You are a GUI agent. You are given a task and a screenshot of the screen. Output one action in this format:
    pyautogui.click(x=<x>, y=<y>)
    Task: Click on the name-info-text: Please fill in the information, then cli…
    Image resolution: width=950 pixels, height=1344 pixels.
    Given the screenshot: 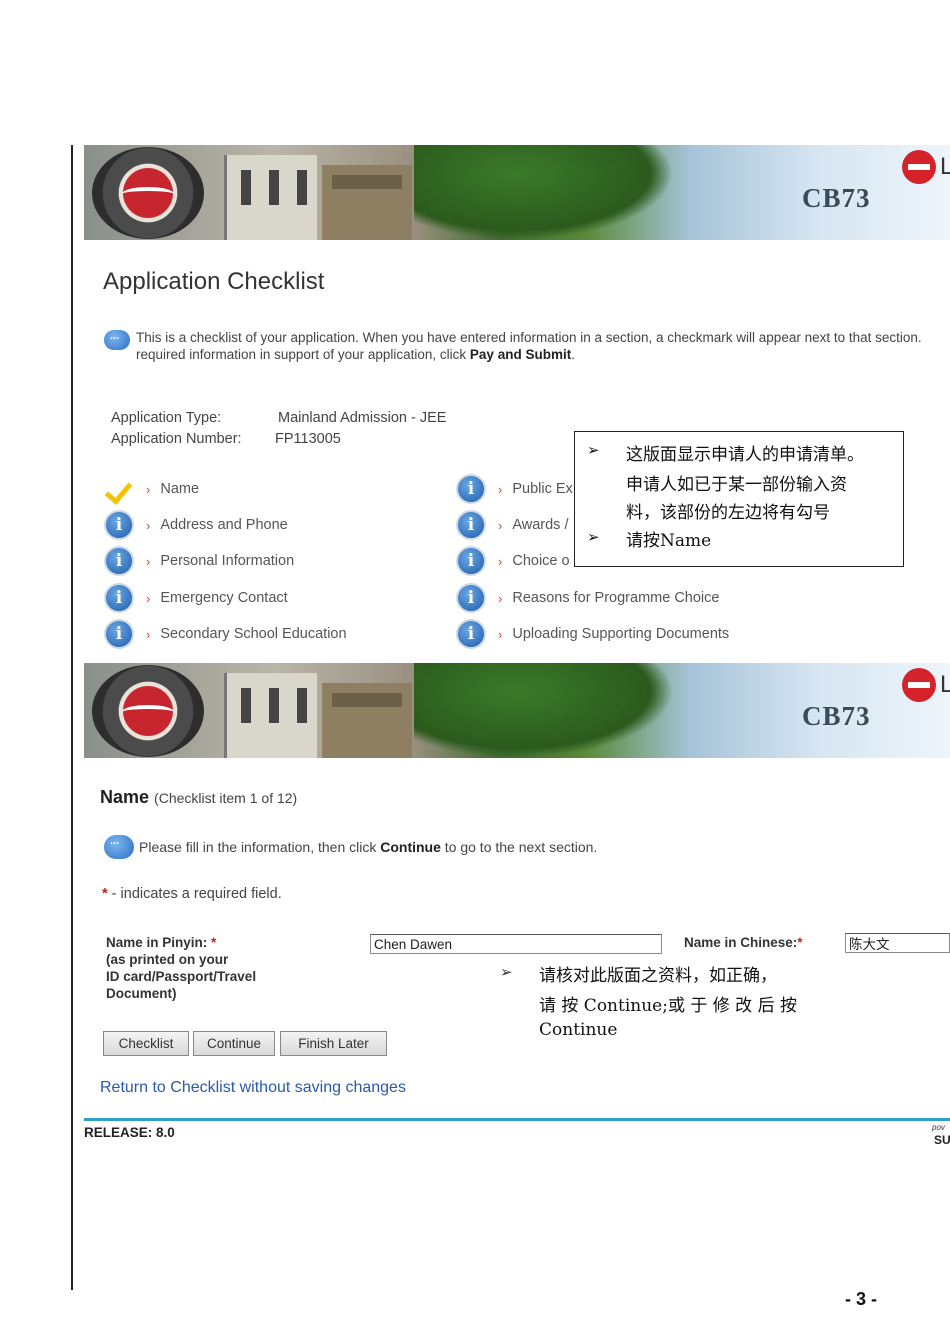 What is the action you would take?
    pyautogui.click(x=368, y=847)
    